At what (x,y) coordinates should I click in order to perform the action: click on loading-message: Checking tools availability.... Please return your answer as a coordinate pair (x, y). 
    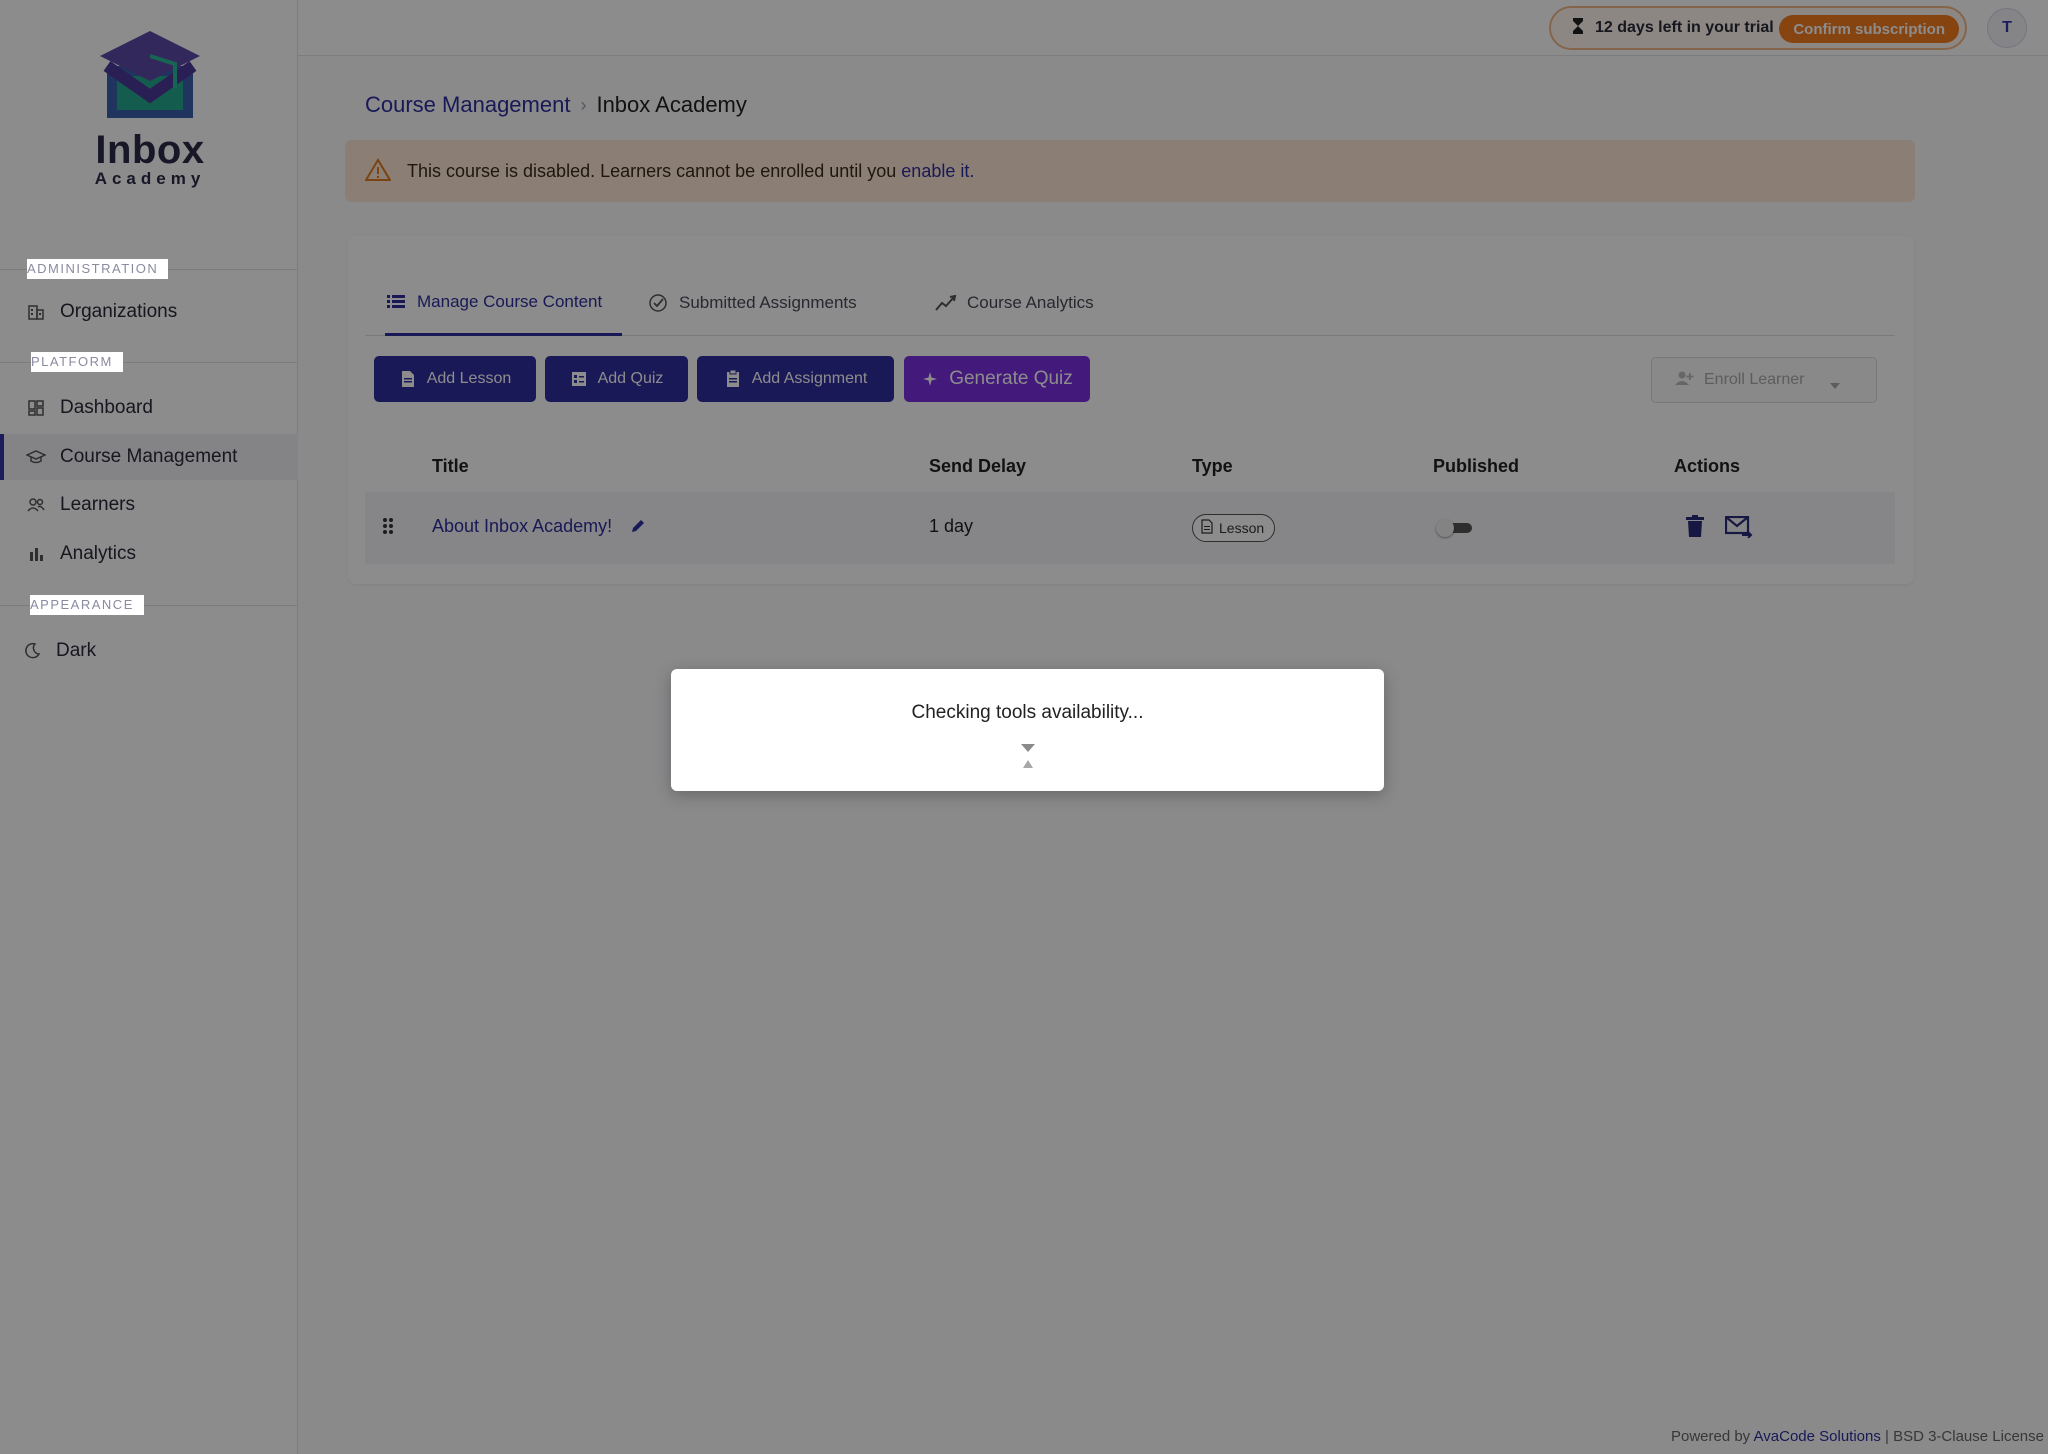
    Looking at the image, I should click on (1027, 712).